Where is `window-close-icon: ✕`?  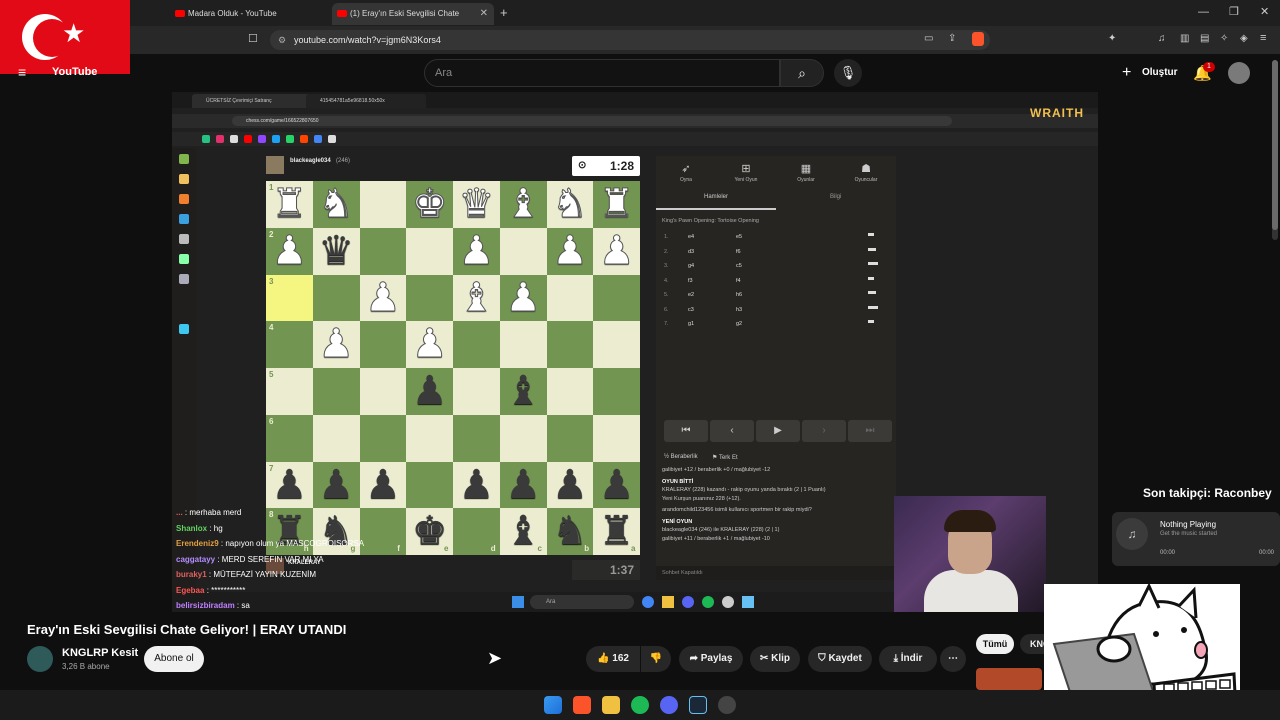
window-close-icon: ✕ is located at coordinates (1264, 11).